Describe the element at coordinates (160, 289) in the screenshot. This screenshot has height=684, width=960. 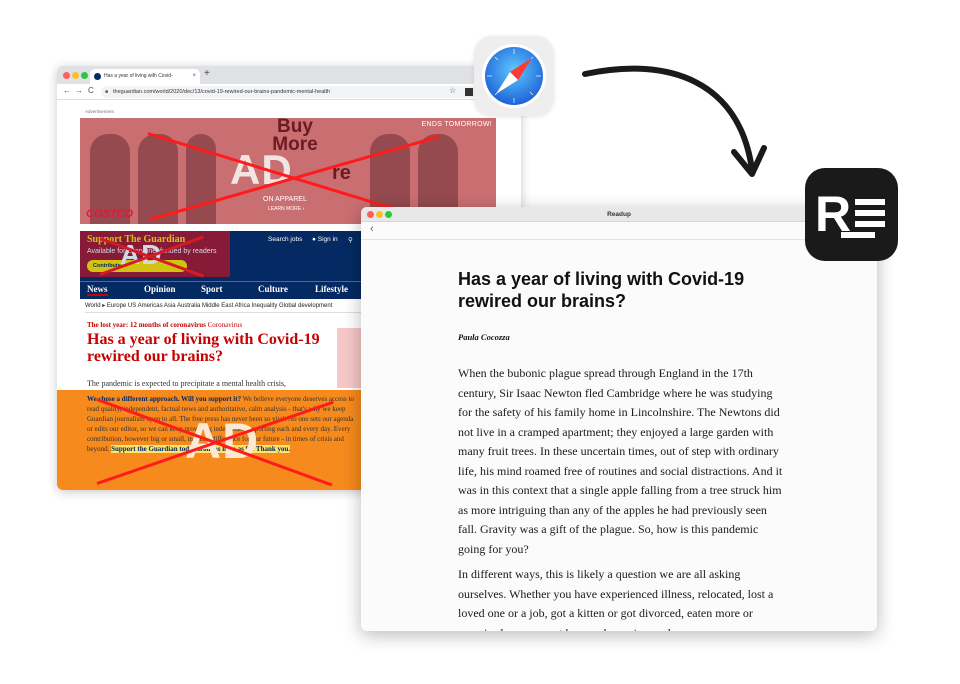
I see `pillar-opinion: Opinion` at that location.